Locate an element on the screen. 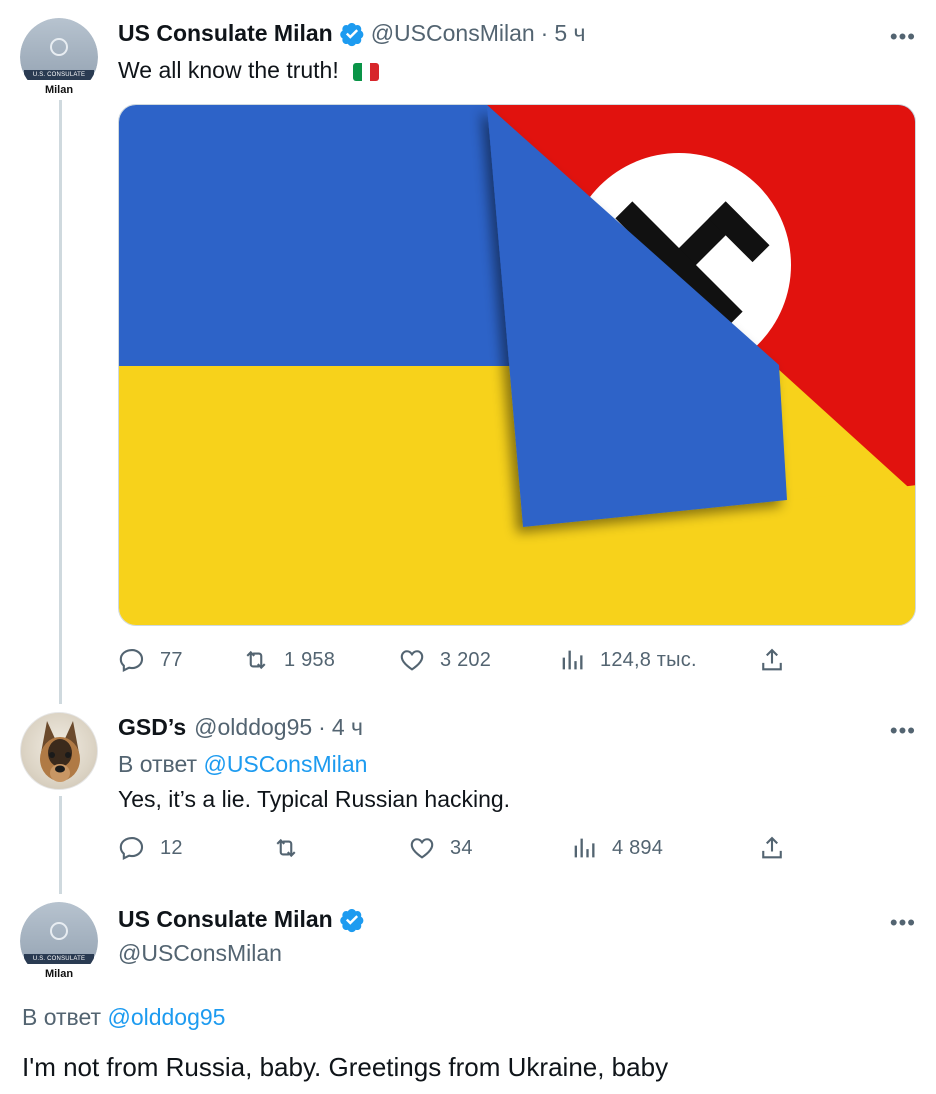 Image resolution: width=936 pixels, height=1094 pixels. flag-italy-icon is located at coordinates (366, 71).